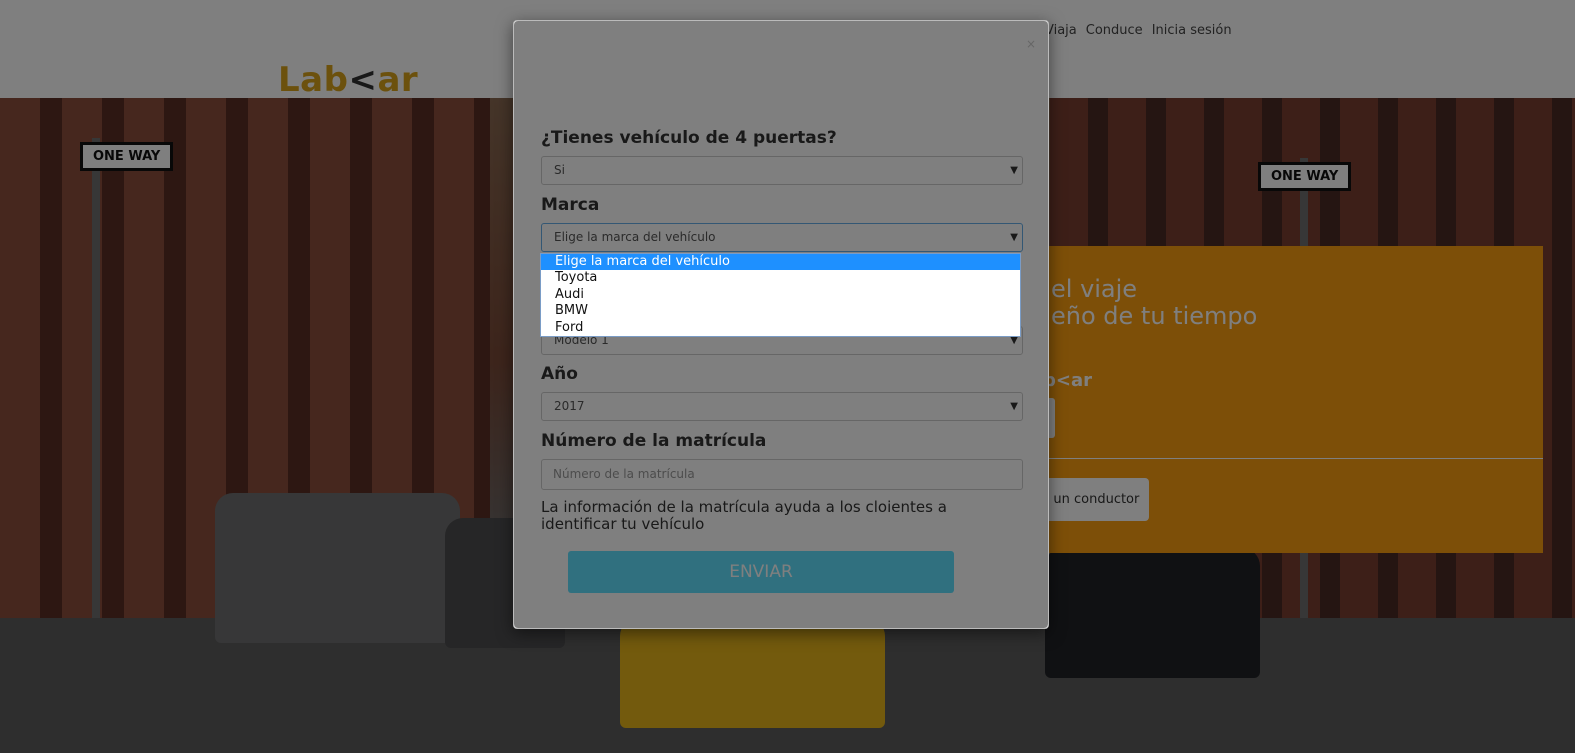  Describe the element at coordinates (689, 138) in the screenshot. I see `doors-question-label: ¿Tienes vehículo de 4 puertas?` at that location.